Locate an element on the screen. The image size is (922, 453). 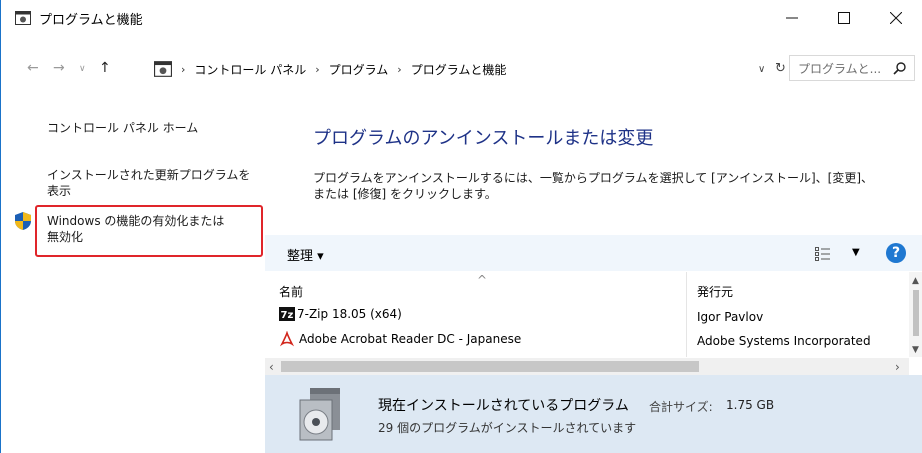
turn-windows-features-link: Windows の機能の有効化または 無効化 is located at coordinates (152, 229).